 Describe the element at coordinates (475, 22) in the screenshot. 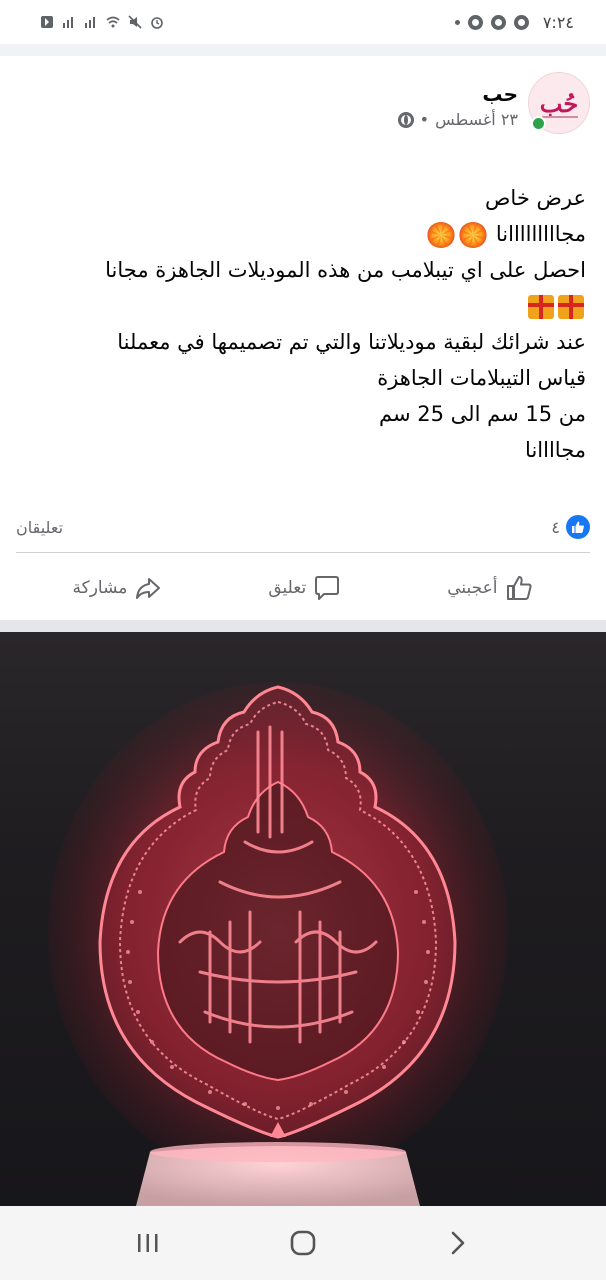

I see `chrome-icon` at that location.